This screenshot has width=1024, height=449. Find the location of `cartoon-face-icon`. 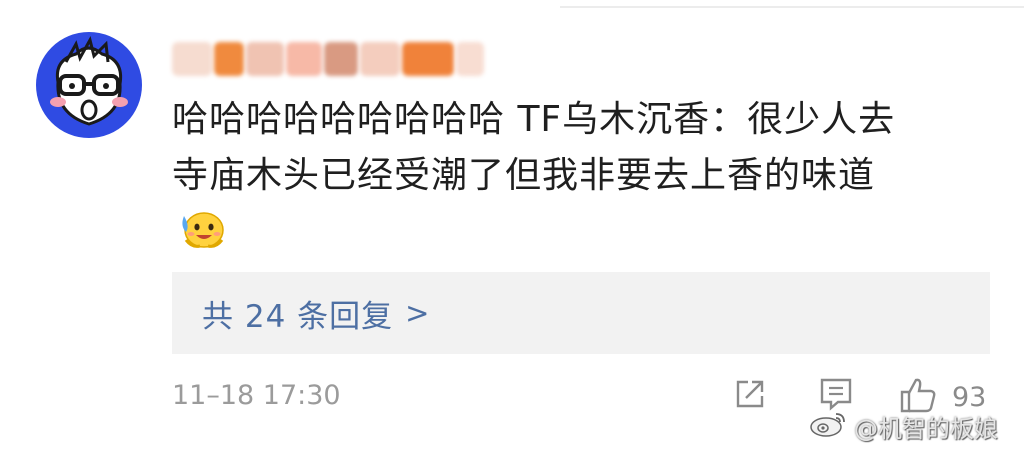

cartoon-face-icon is located at coordinates (89, 80).